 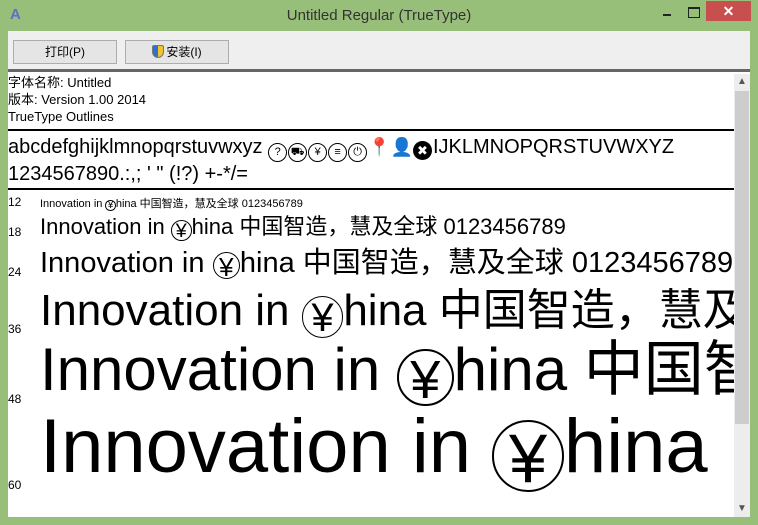 What do you see at coordinates (742, 82) in the screenshot?
I see `scroll-up-icon: ▲` at bounding box center [742, 82].